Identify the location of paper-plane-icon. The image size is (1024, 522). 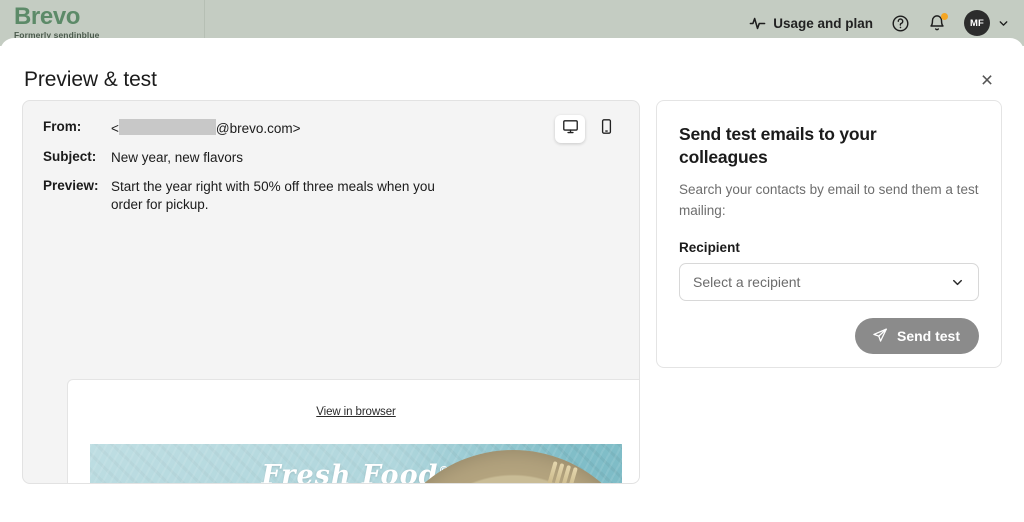
(880, 336).